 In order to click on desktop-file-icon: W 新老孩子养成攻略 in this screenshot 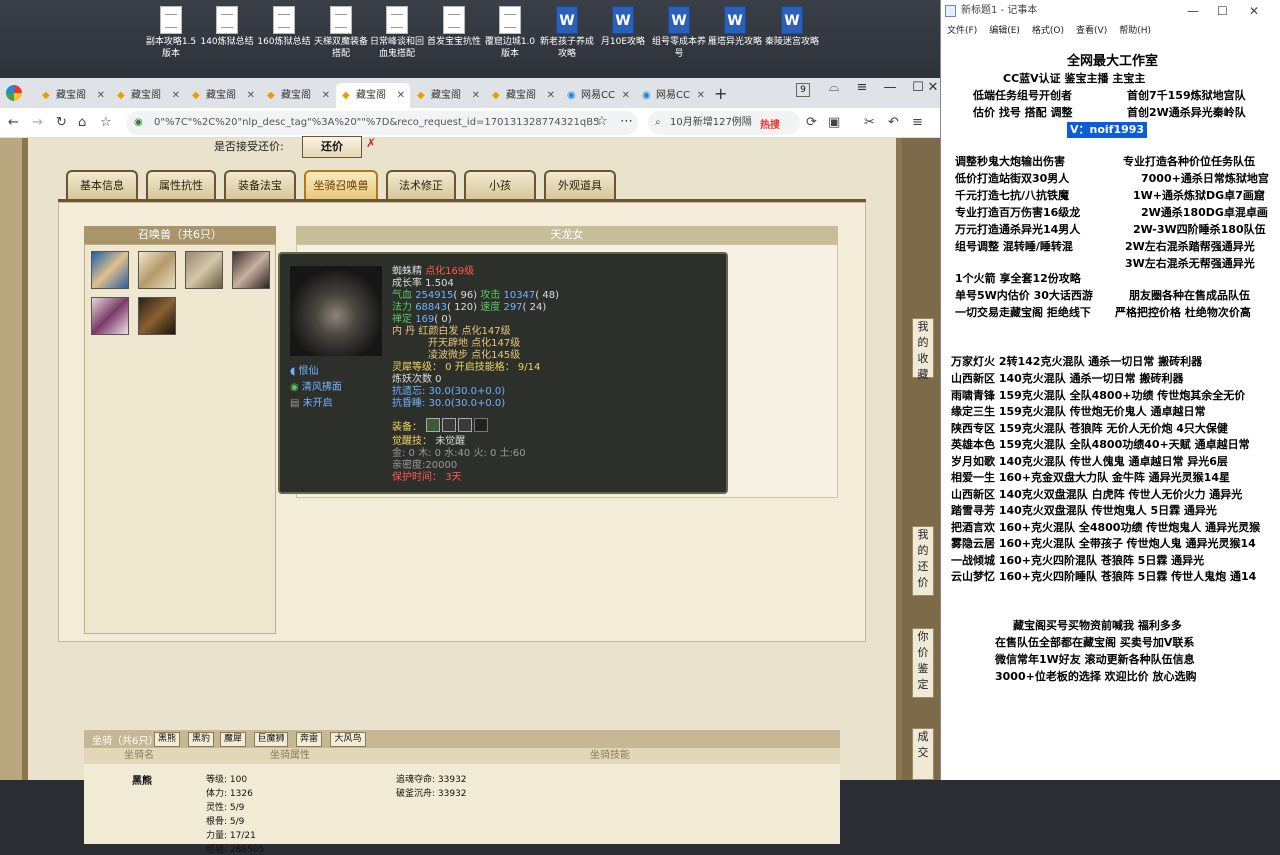, I will do `click(567, 33)`.